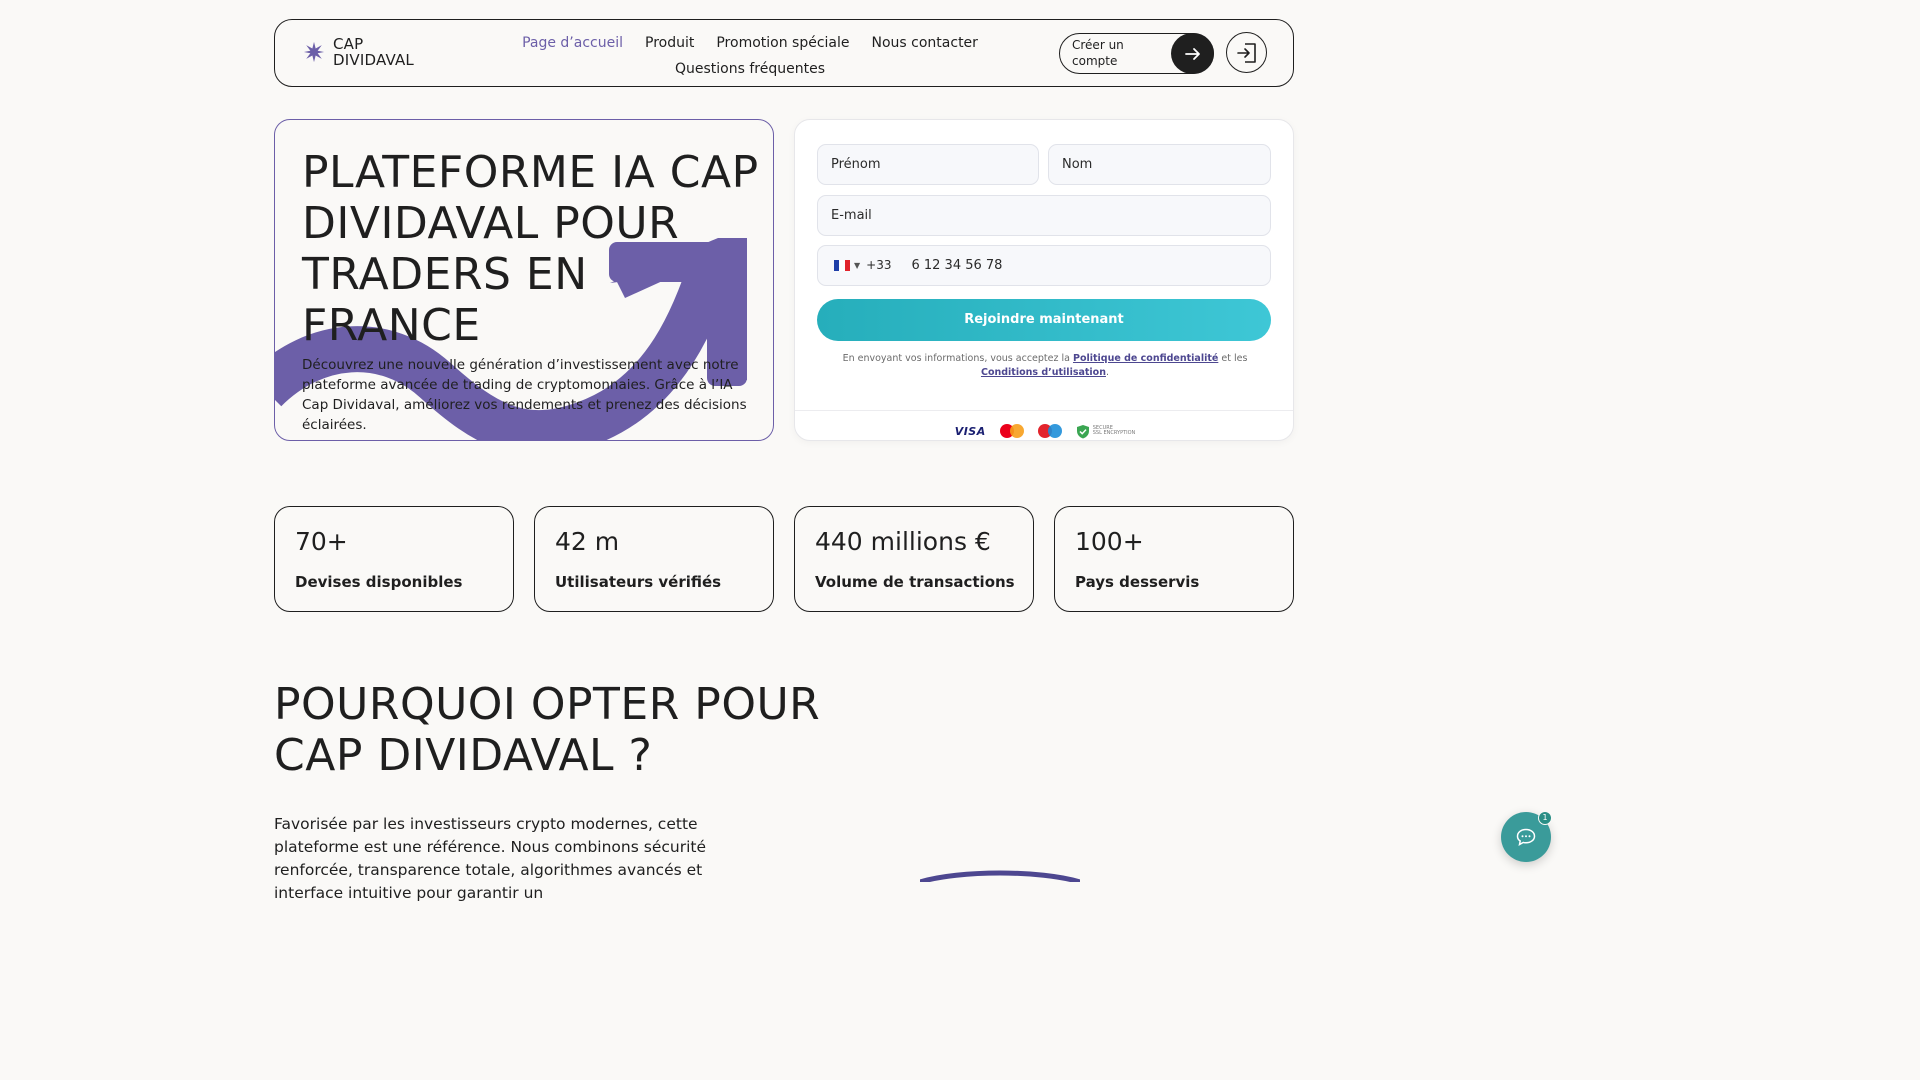  I want to click on arrow-right-icon, so click(1192, 53).